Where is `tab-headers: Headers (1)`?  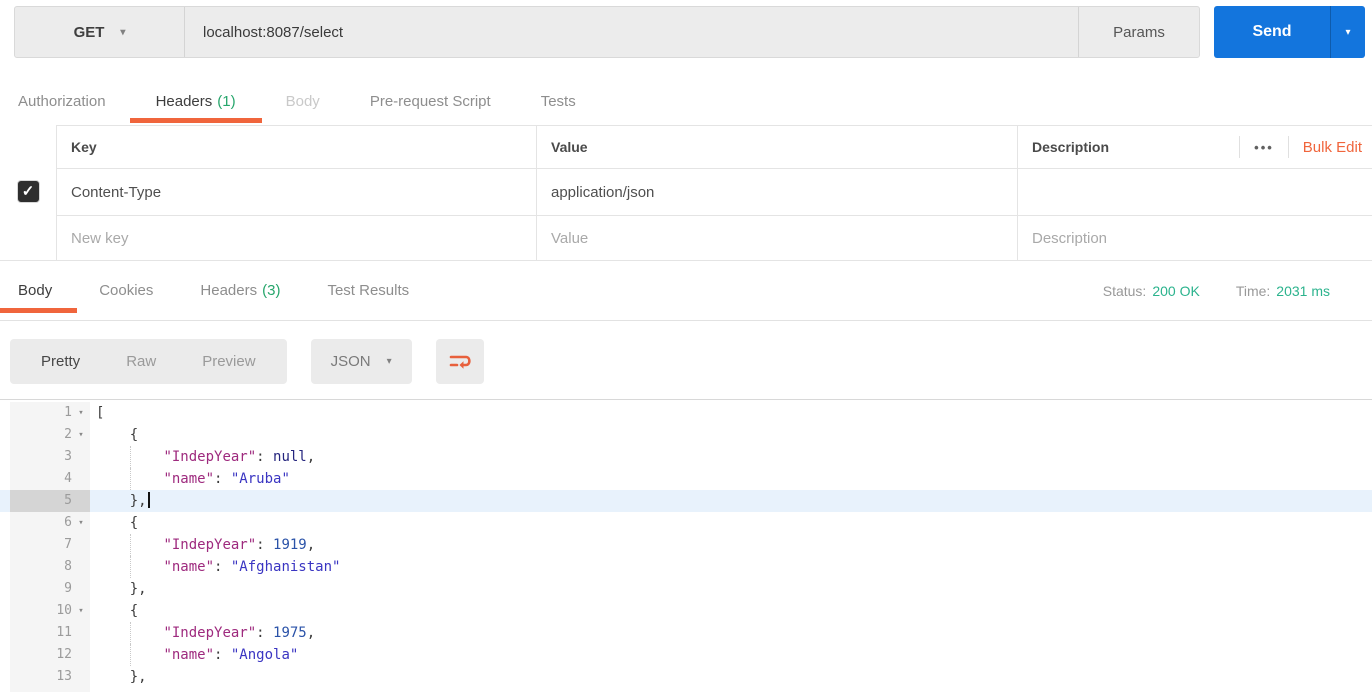
tab-headers: Headers (1) is located at coordinates (195, 108).